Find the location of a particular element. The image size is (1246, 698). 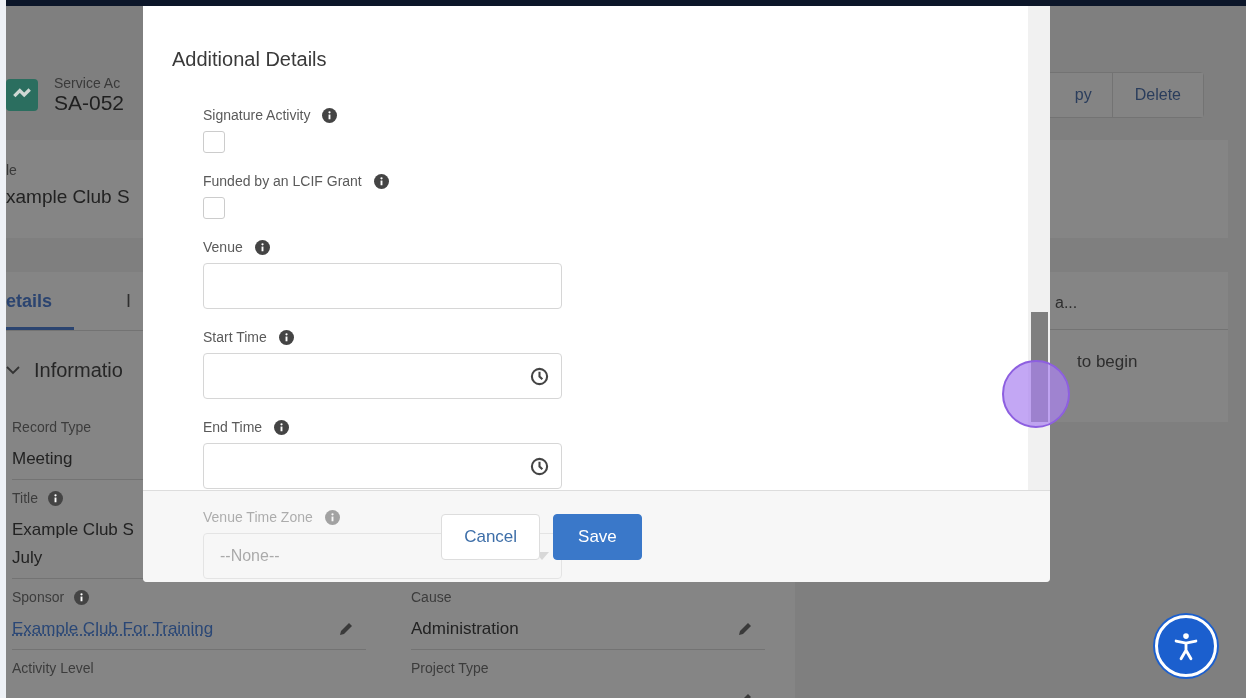

tab: etails is located at coordinates (40, 301).